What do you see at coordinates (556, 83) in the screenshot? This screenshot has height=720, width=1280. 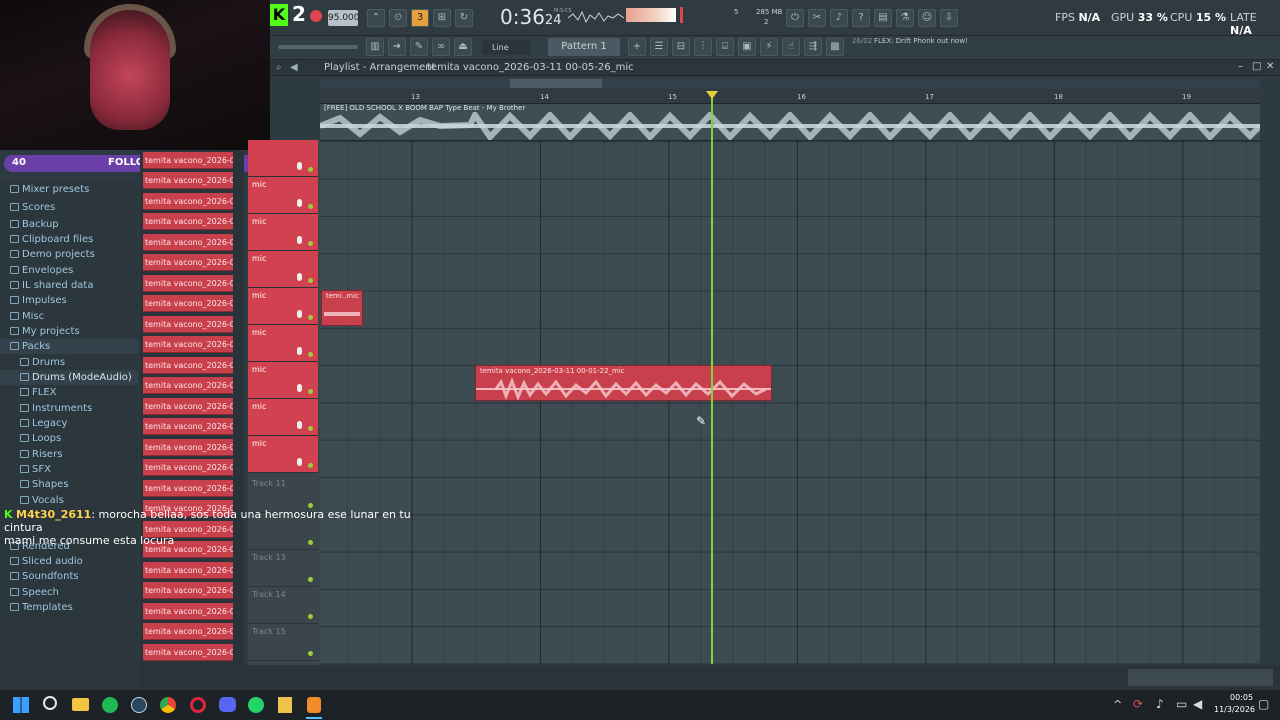 I see `overview-window` at bounding box center [556, 83].